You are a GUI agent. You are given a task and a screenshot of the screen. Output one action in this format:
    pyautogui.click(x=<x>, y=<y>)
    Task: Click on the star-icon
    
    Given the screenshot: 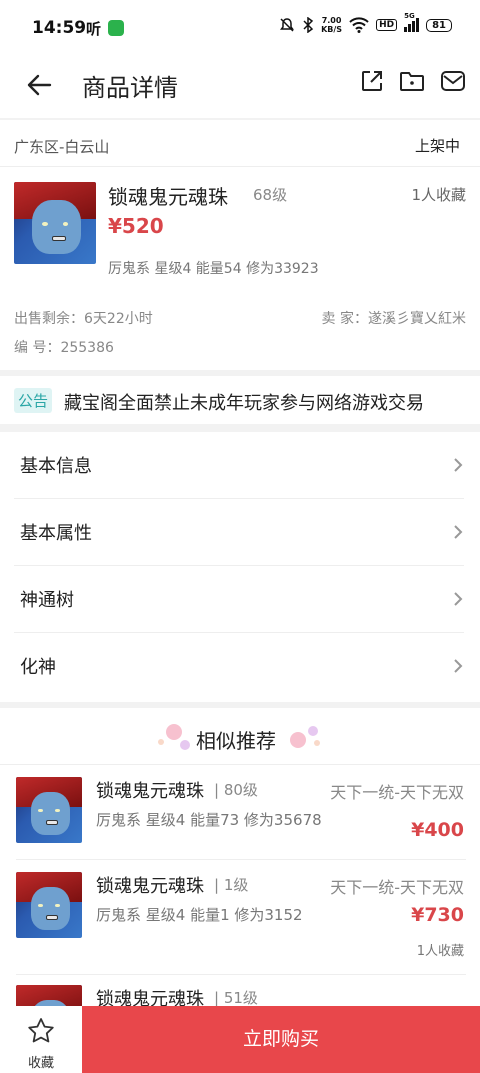 What is the action you would take?
    pyautogui.click(x=41, y=1030)
    